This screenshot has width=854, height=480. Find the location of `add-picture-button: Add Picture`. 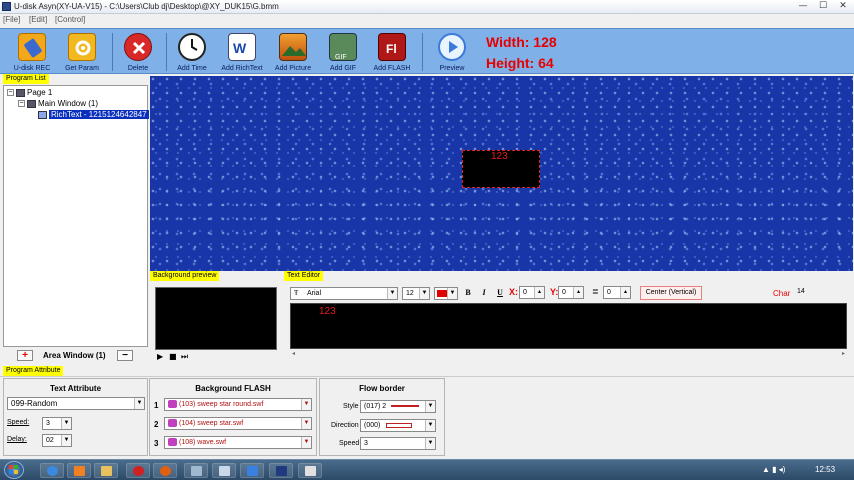

add-picture-button: Add Picture is located at coordinates (293, 52).